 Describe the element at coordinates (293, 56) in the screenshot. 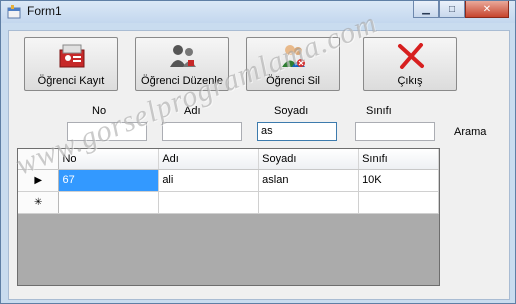

I see `users-delete-icon` at that location.